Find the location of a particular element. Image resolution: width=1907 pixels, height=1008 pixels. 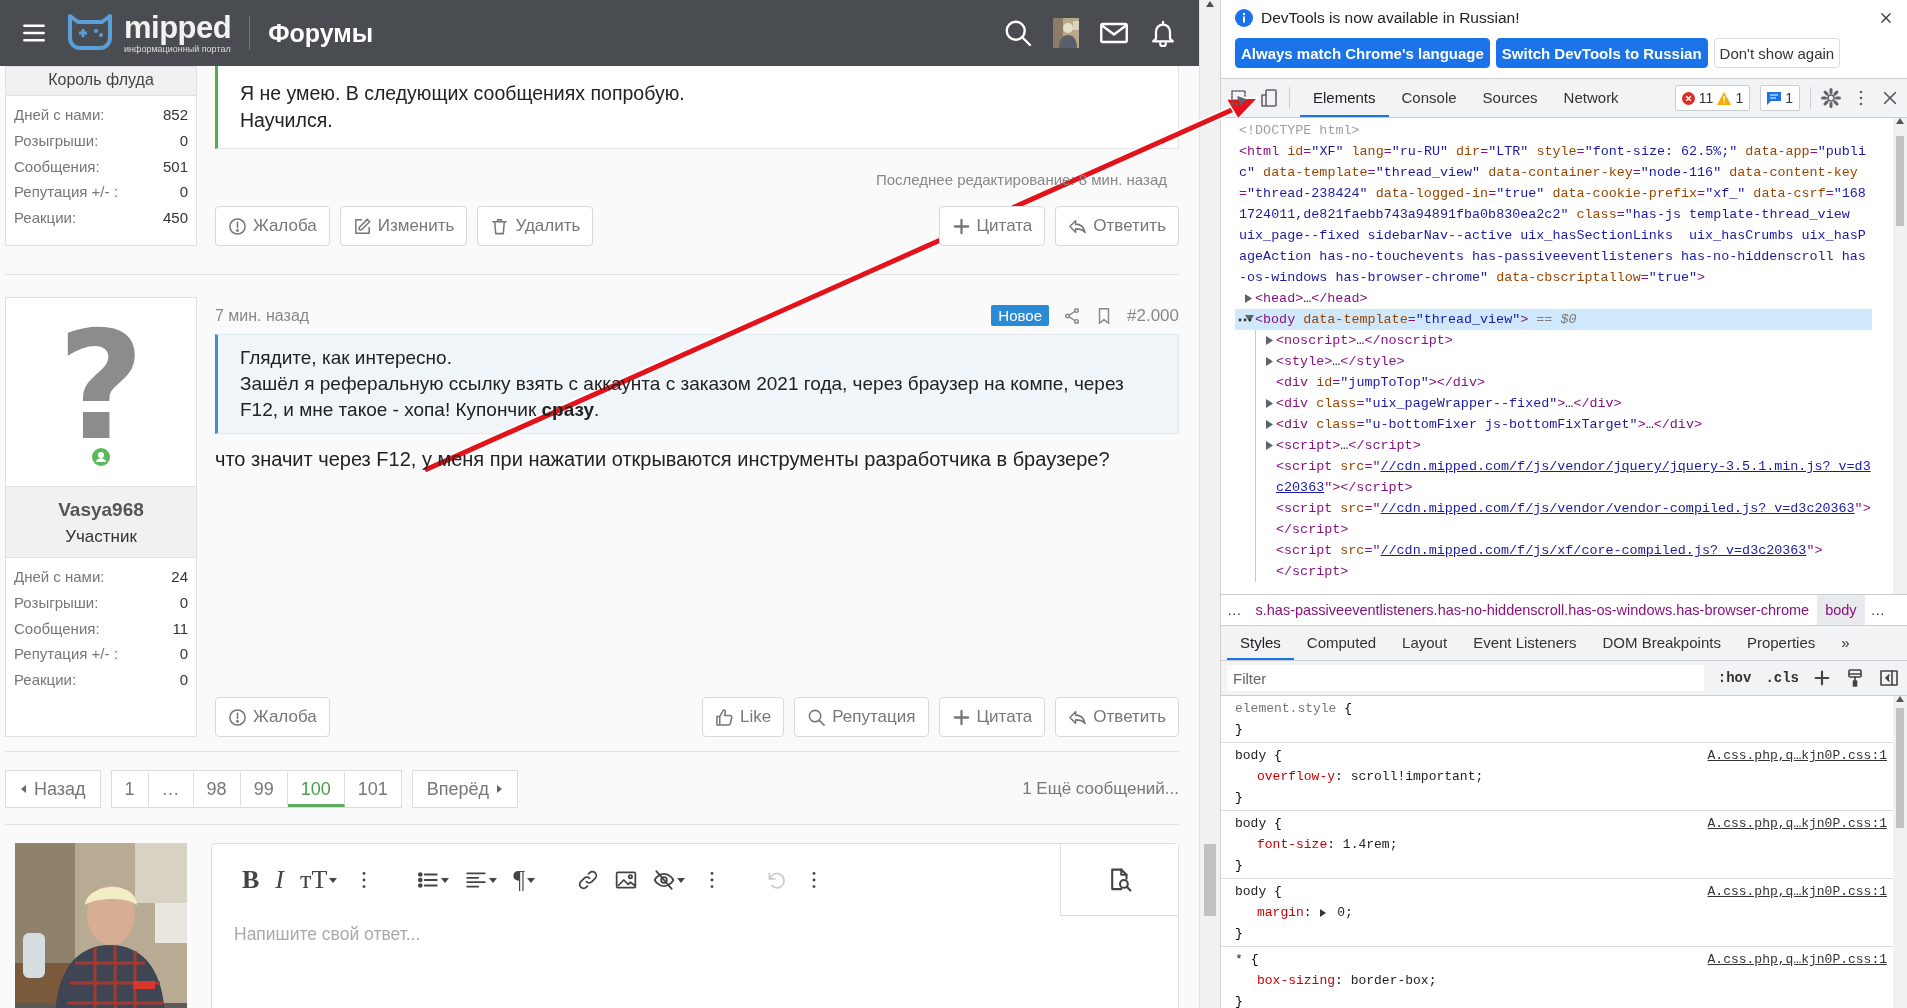

warning-icon is located at coordinates (237, 717).